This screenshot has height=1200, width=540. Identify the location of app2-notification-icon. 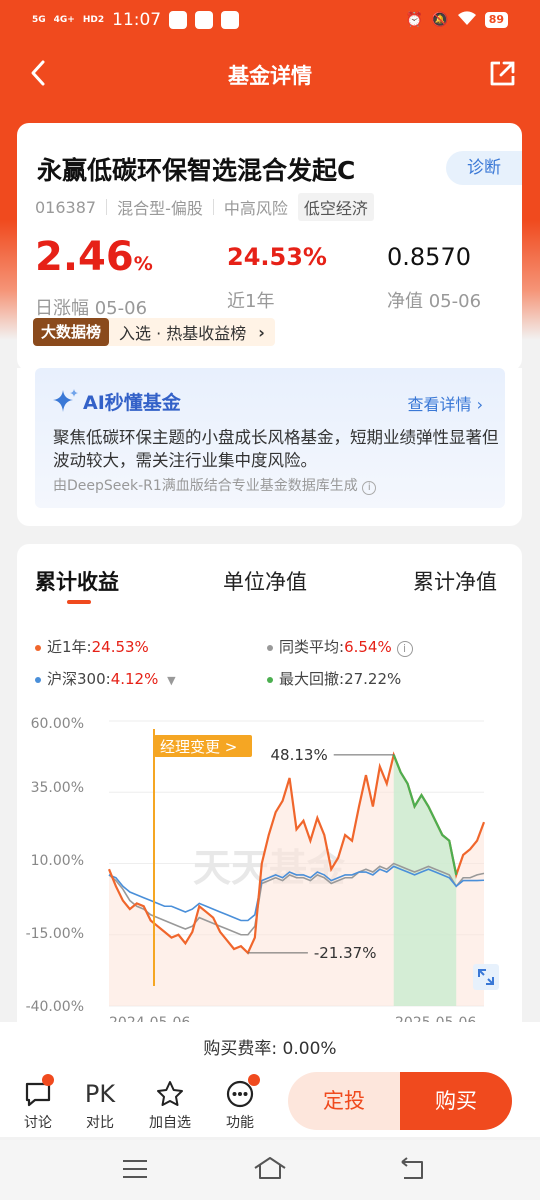
(230, 20).